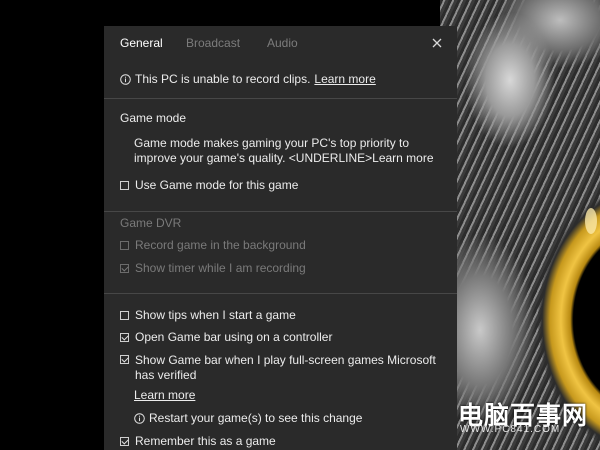 This screenshot has height=450, width=600. I want to click on settings-tabs: General Broadcast Audio, so click(280, 42).